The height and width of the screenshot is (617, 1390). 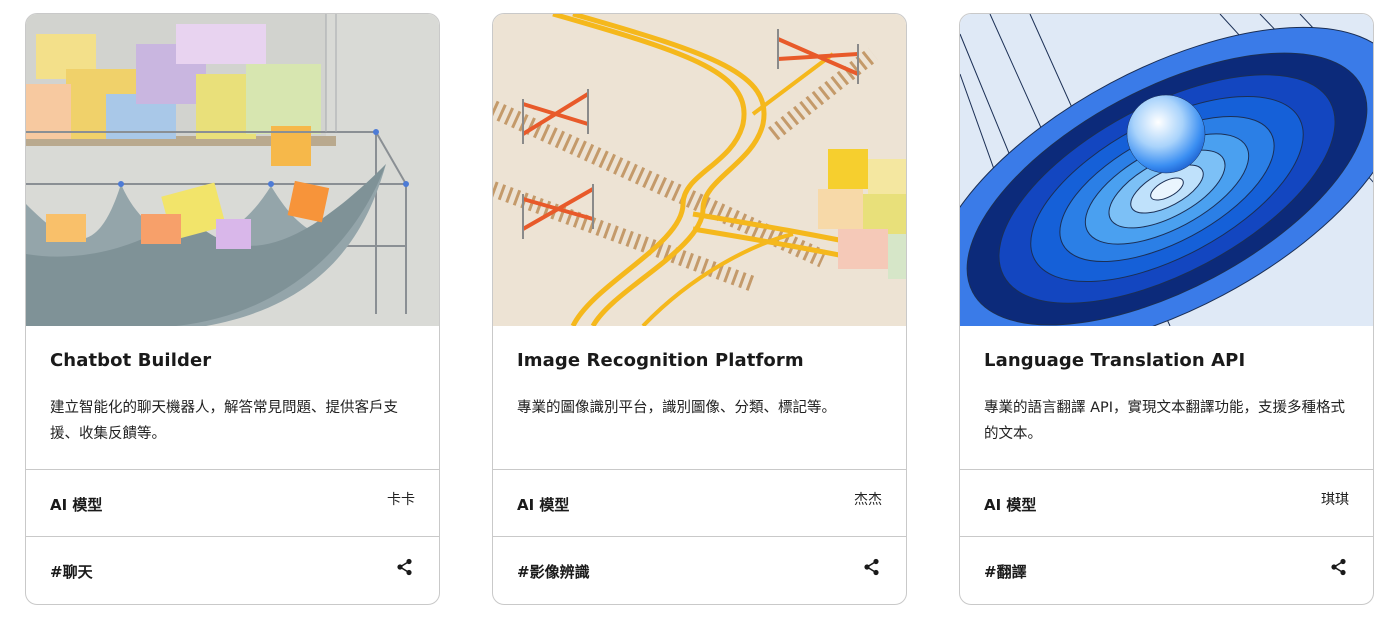 What do you see at coordinates (232, 503) in the screenshot?
I see `card-meta-row: AI 模型 卡卡` at bounding box center [232, 503].